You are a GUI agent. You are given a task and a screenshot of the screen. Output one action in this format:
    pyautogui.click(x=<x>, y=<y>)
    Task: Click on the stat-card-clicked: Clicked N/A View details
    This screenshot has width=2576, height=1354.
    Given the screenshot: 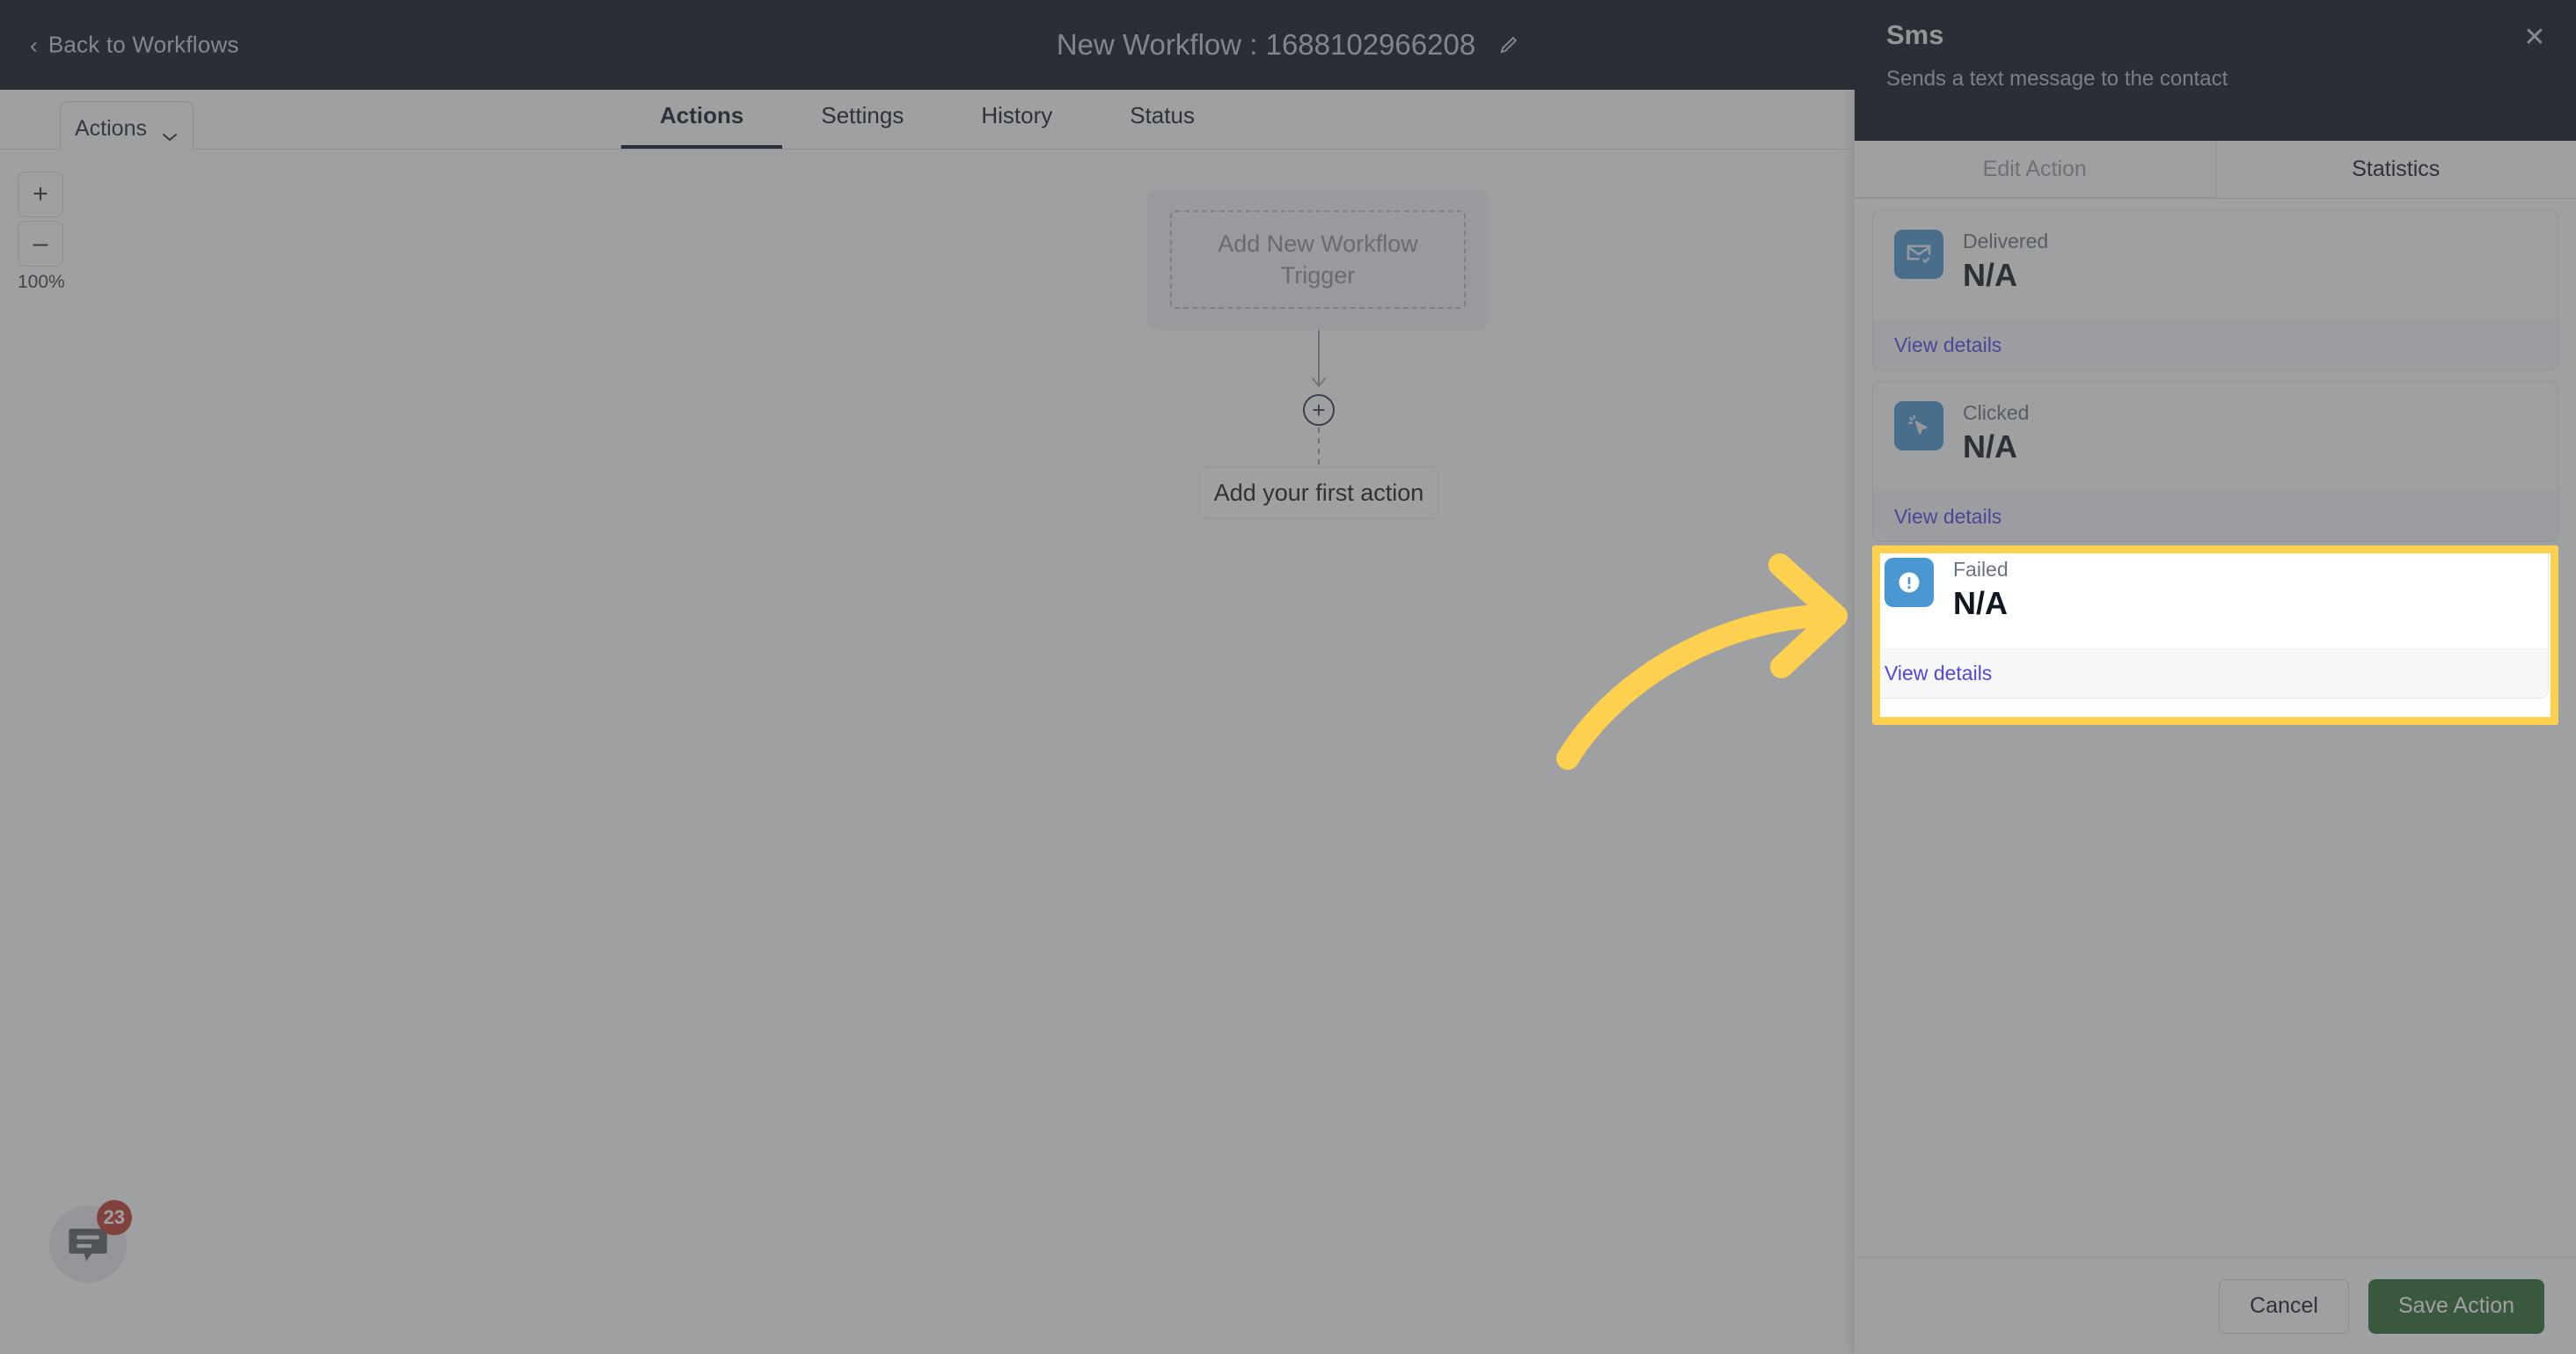 What is the action you would take?
    pyautogui.click(x=2215, y=461)
    